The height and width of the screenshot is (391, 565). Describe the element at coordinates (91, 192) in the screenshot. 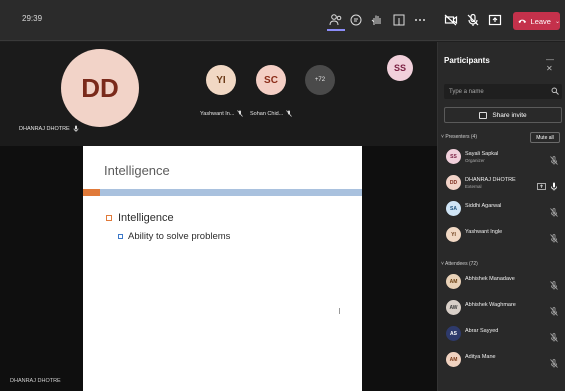

I see `slide-accent-bar` at that location.